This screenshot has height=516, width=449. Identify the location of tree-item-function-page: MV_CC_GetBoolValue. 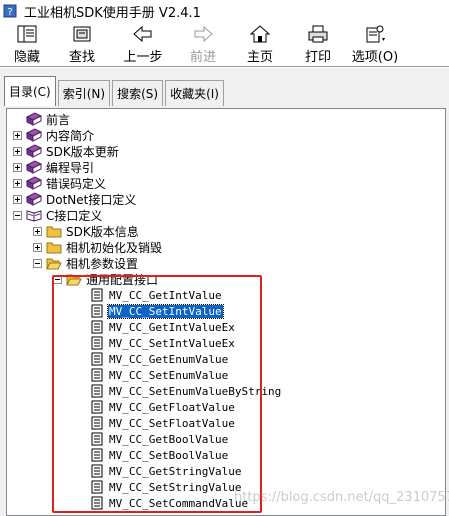
(159, 439).